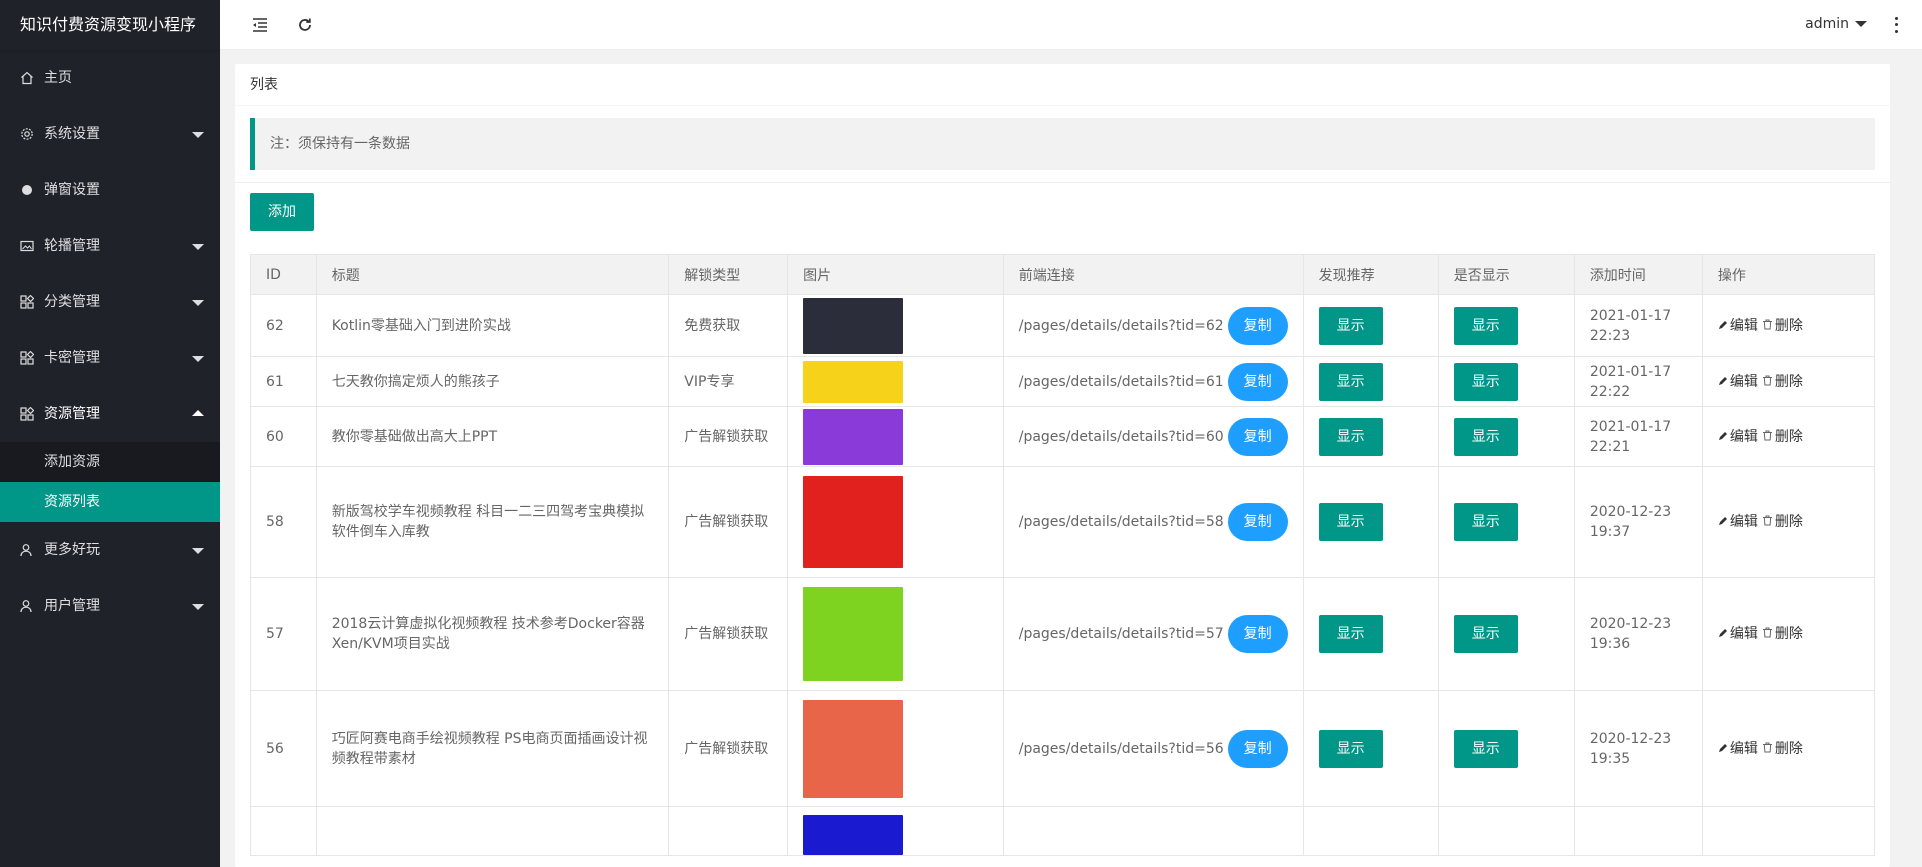 The height and width of the screenshot is (867, 1922). What do you see at coordinates (110, 414) in the screenshot?
I see `sidebar-item-6: 资源管理` at bounding box center [110, 414].